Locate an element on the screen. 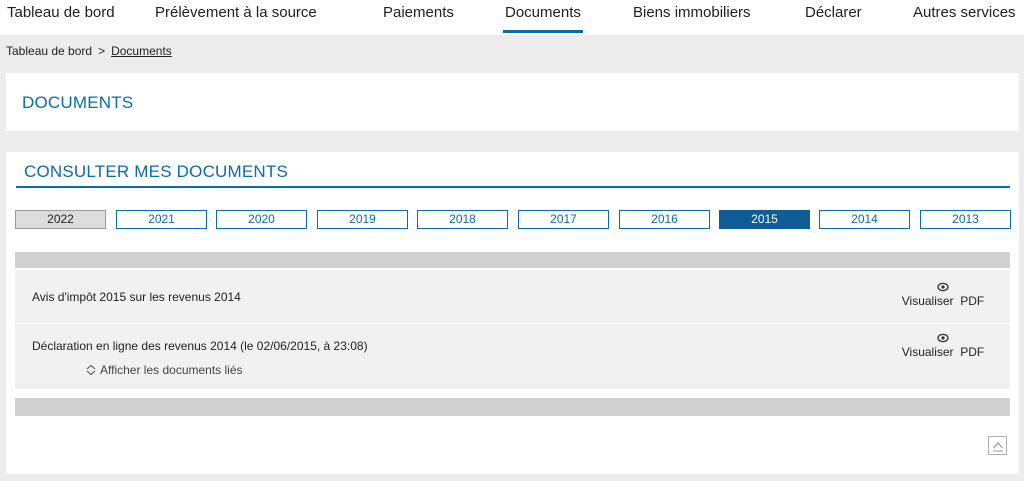  year-tab-2019: 2019 is located at coordinates (362, 219).